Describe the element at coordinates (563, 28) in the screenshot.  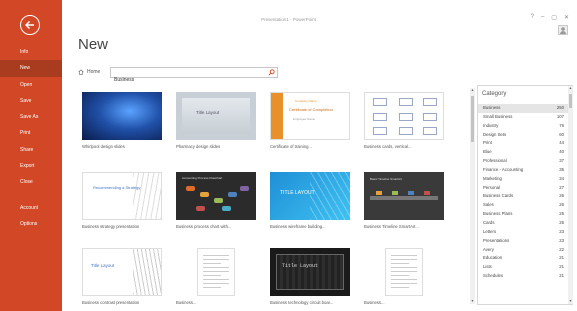
I see `user-avatar-icon` at that location.